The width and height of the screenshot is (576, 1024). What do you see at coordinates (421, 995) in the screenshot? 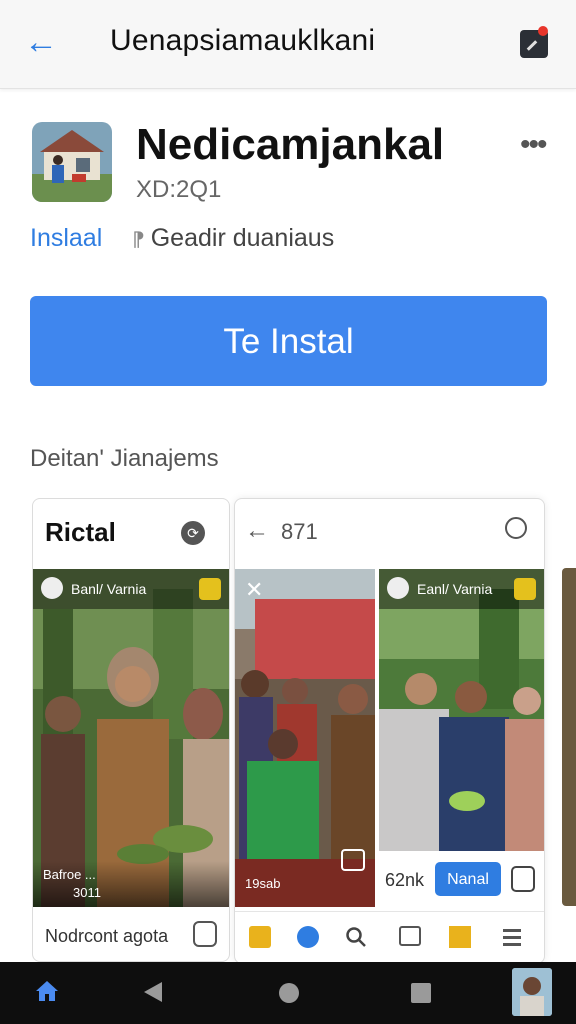
I see `recent-apps-icon` at bounding box center [421, 995].